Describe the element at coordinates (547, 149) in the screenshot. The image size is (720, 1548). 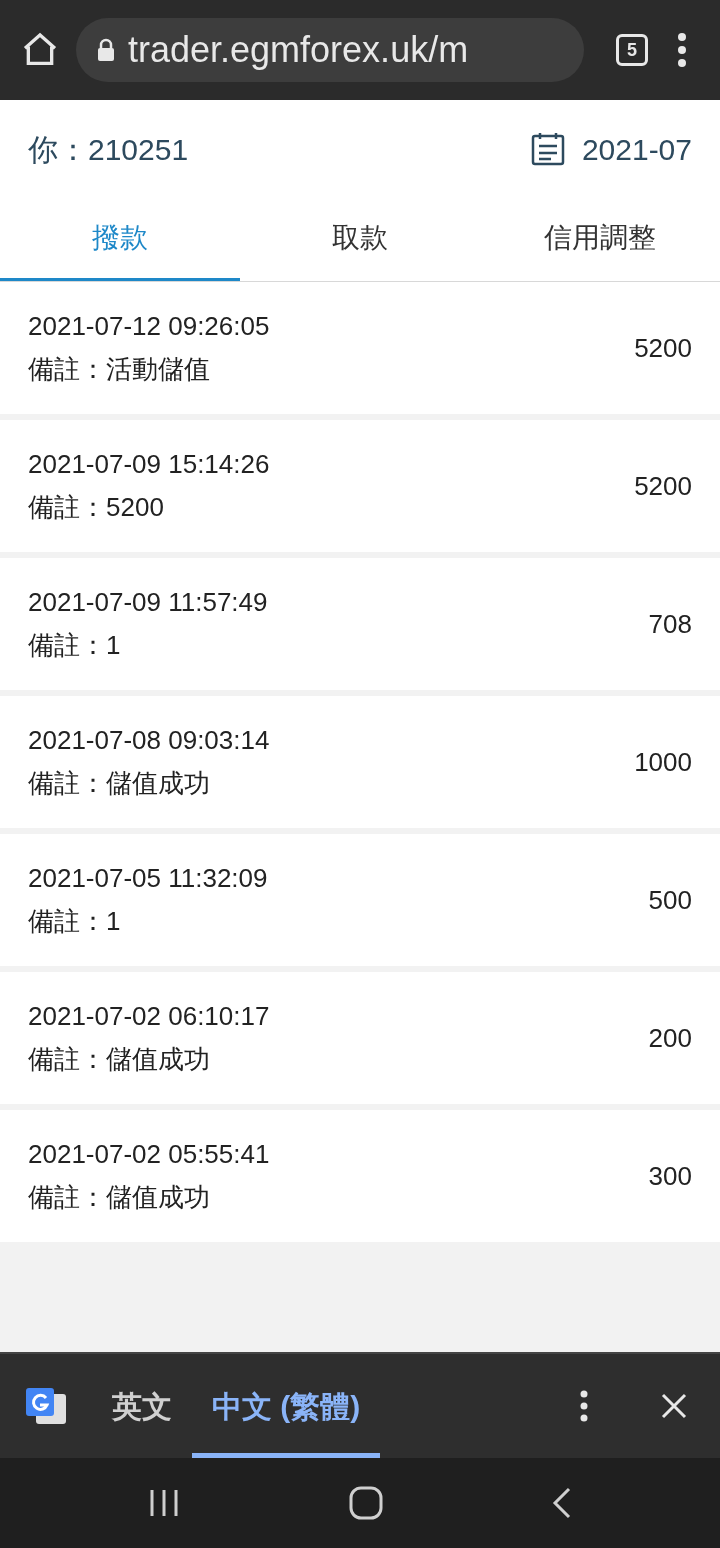
I see `calendar-icon` at that location.